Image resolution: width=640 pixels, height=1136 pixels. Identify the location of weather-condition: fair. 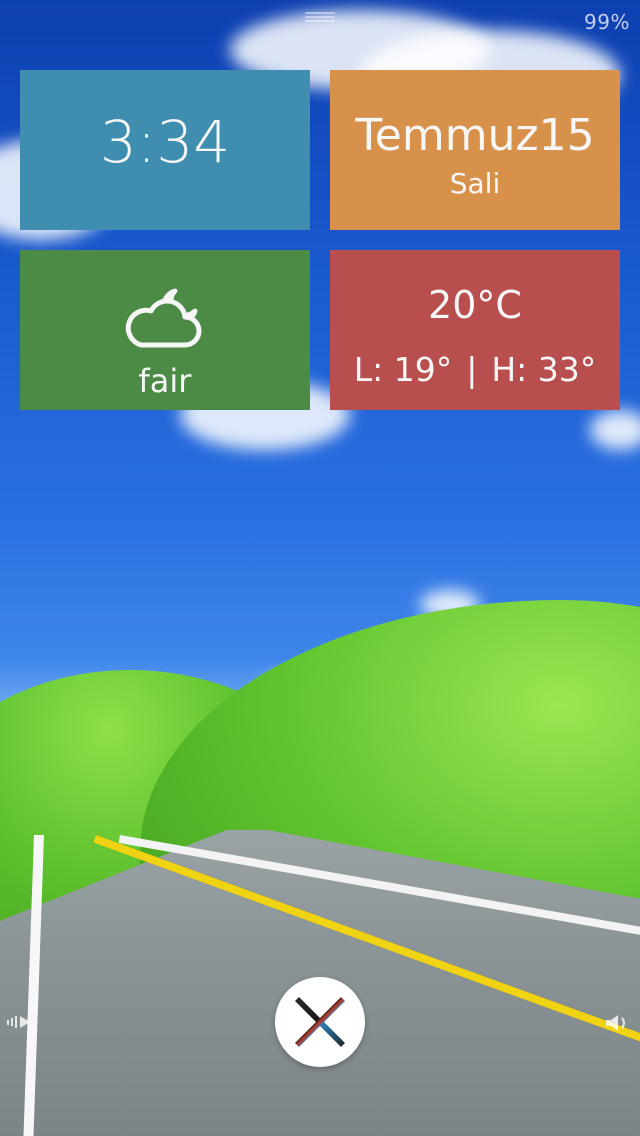
(165, 381).